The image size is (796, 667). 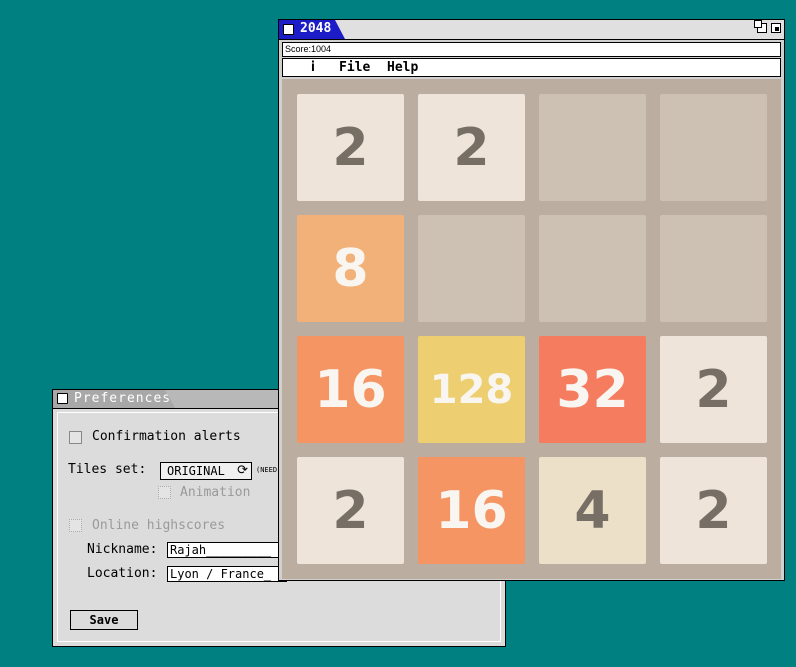 I want to click on confirmation-alerts-label: Confirmation alerts, so click(x=166, y=436).